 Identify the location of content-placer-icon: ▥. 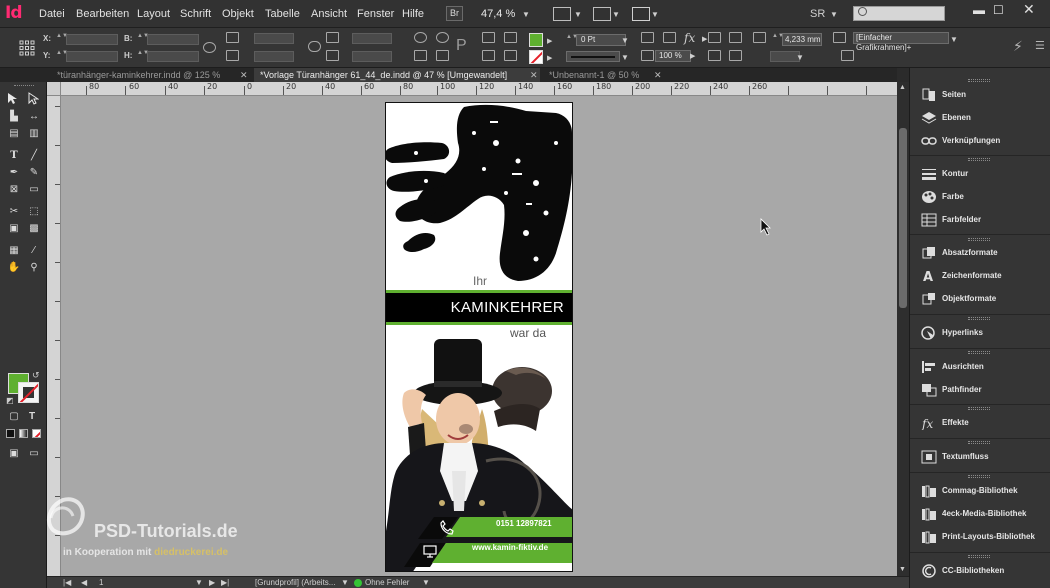
(34, 133).